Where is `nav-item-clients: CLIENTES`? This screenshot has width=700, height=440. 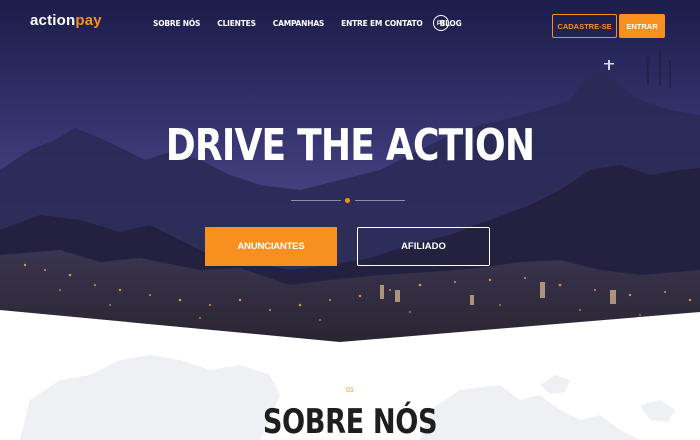 nav-item-clients: CLIENTES is located at coordinates (236, 23).